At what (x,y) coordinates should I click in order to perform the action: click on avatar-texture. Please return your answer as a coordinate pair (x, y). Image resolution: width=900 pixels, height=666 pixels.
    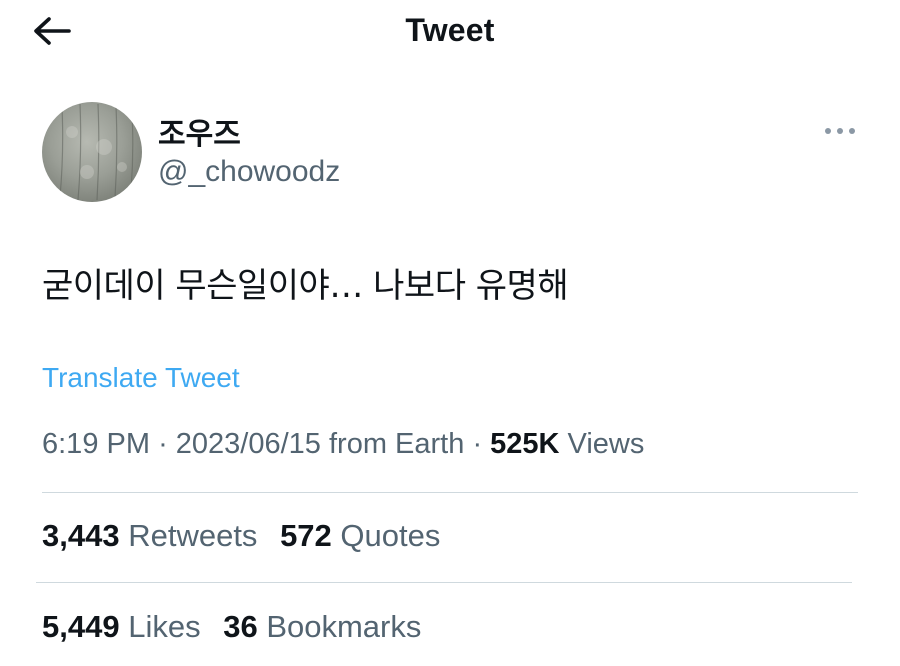
    Looking at the image, I should click on (96, 152).